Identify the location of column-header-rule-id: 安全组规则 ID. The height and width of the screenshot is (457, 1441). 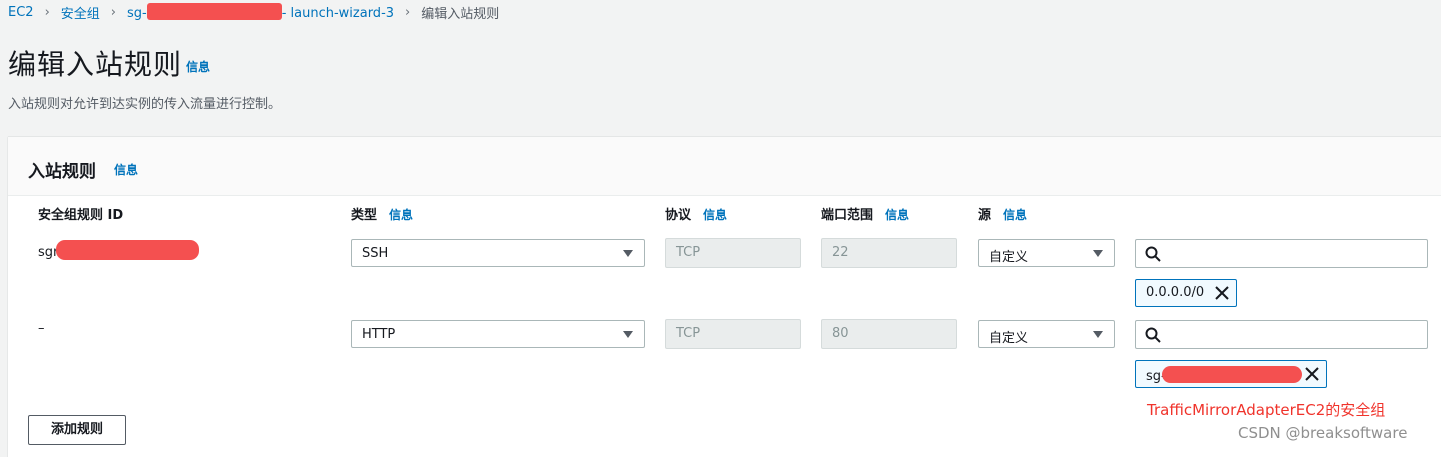
(80, 213).